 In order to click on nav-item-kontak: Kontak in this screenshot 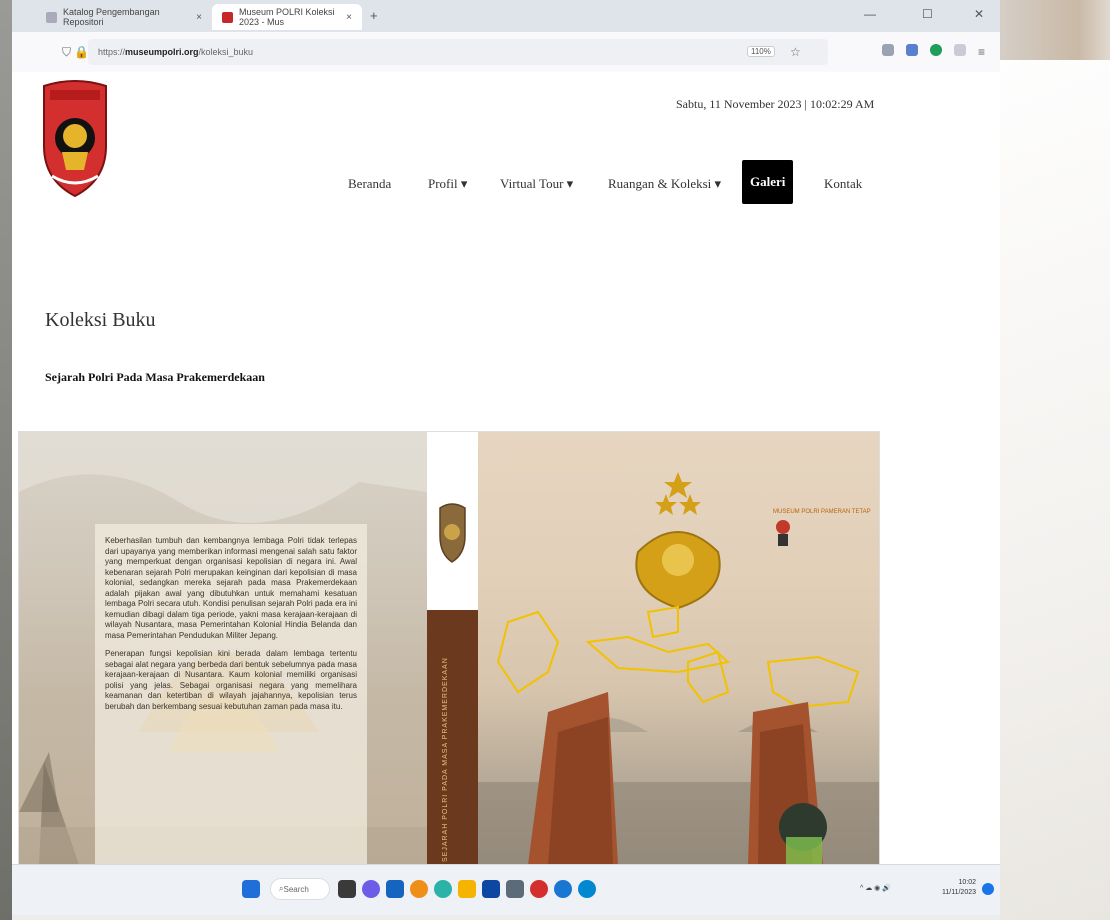, I will do `click(843, 184)`.